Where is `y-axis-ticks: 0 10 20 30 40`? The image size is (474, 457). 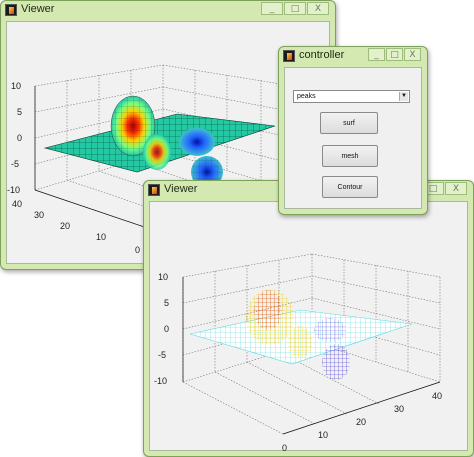 y-axis-ticks: 0 10 20 30 40 is located at coordinates (362, 422).